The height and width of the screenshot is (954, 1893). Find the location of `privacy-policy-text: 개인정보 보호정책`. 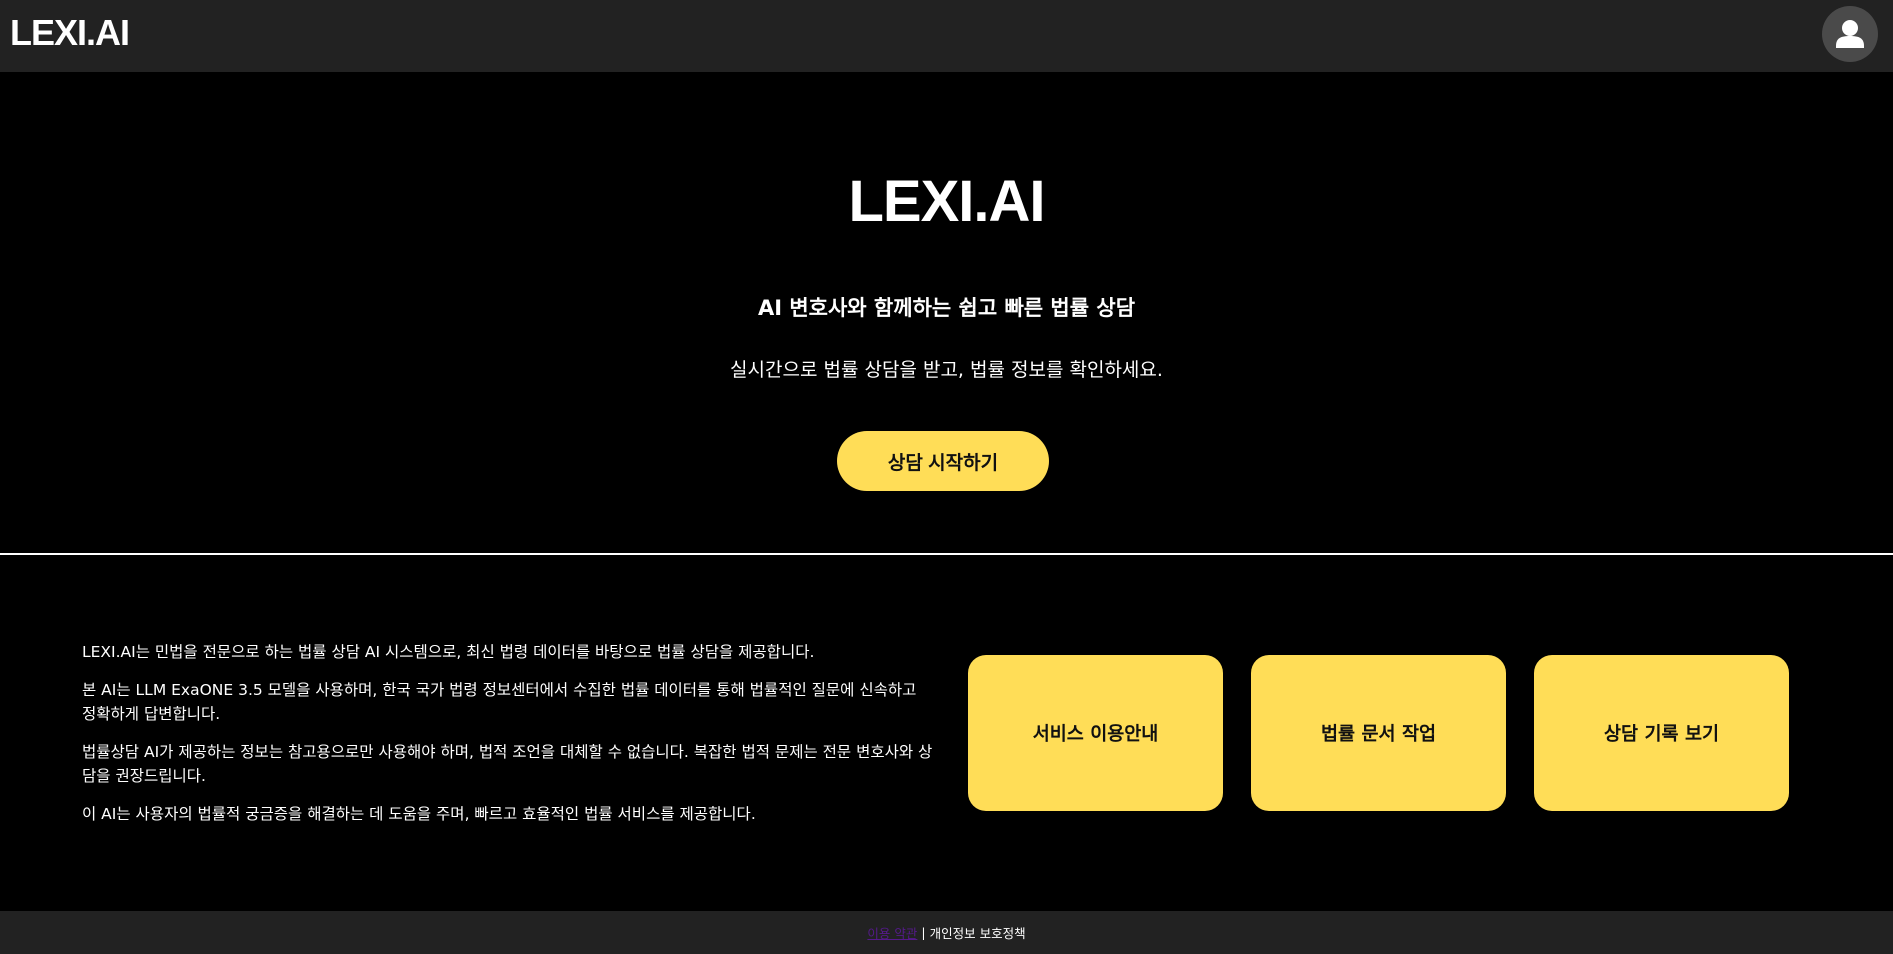

privacy-policy-text: 개인정보 보호정책 is located at coordinates (978, 932).